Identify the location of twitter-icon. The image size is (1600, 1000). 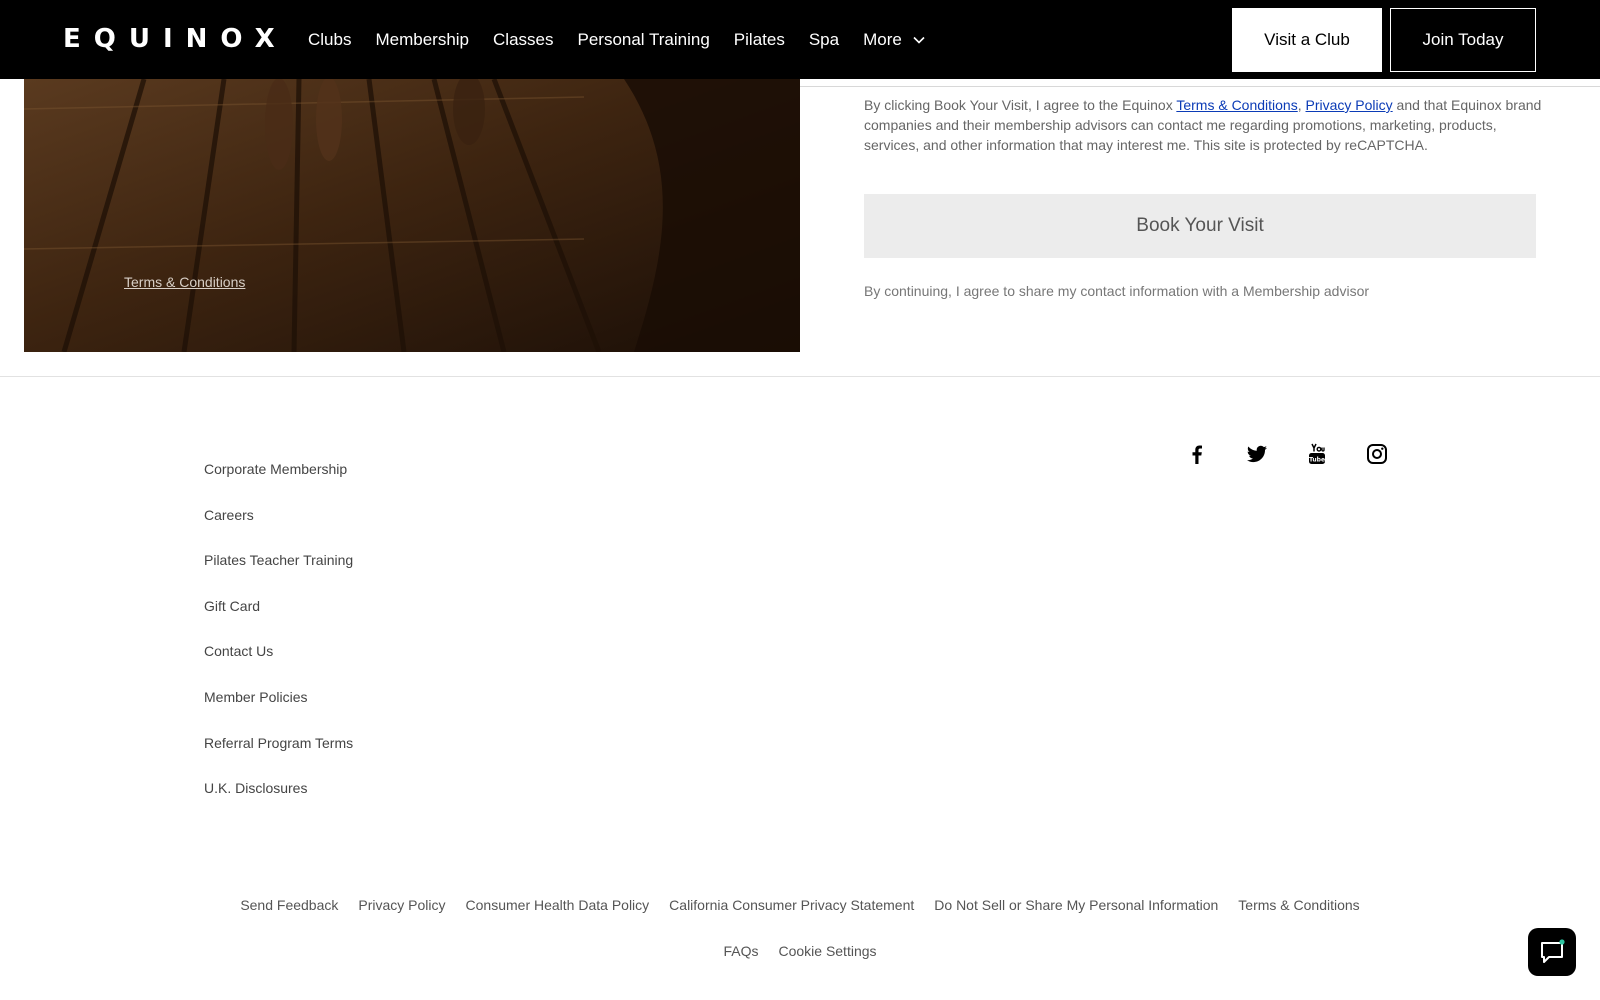
(1257, 454).